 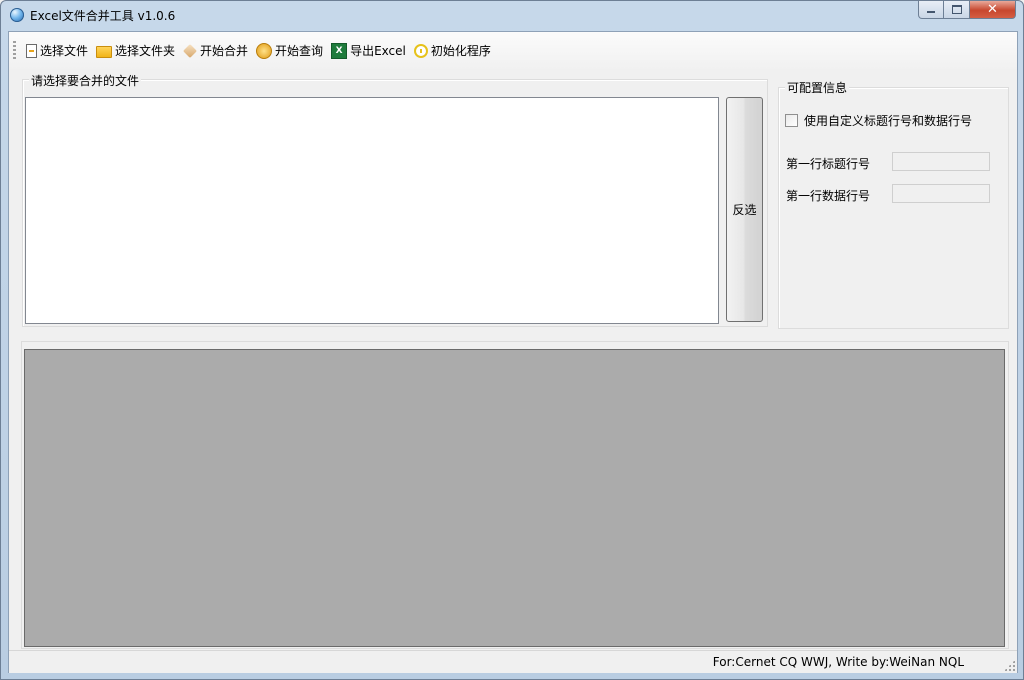 What do you see at coordinates (339, 50) in the screenshot?
I see `excel-icon: X` at bounding box center [339, 50].